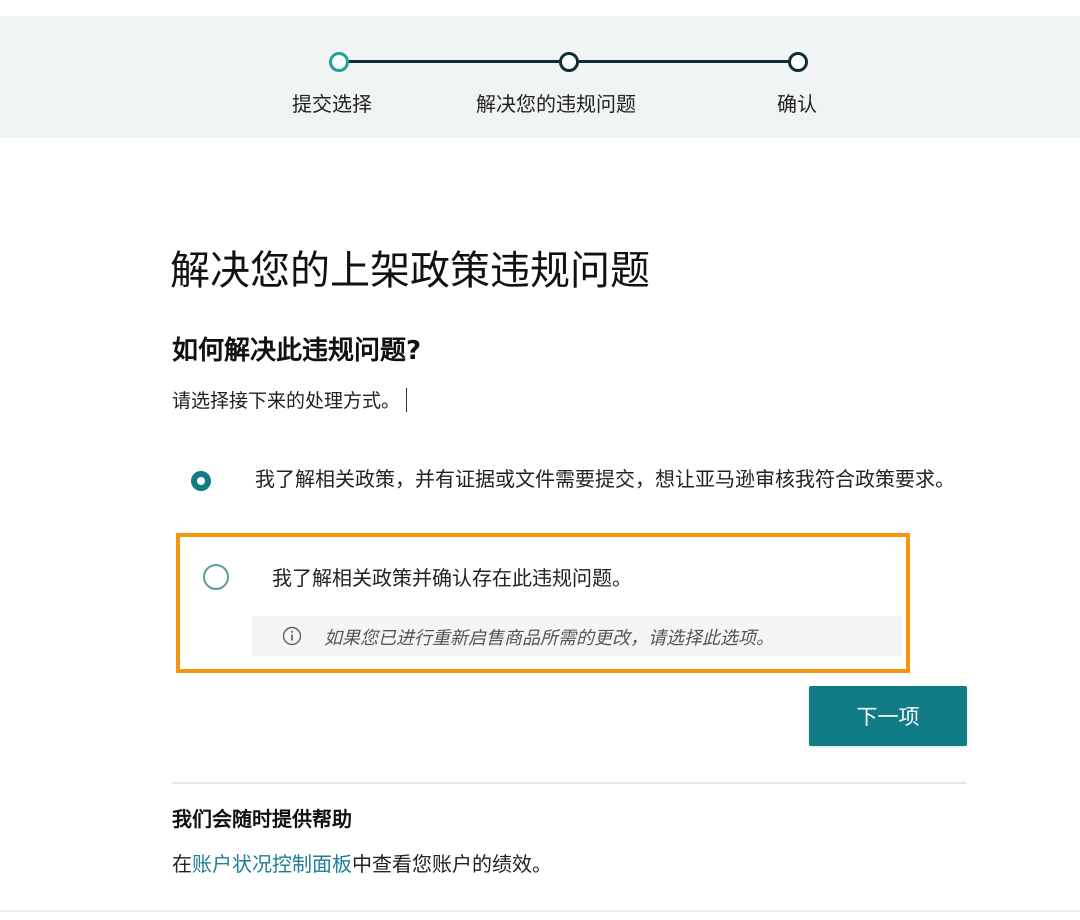 Image resolution: width=1080 pixels, height=920 pixels. What do you see at coordinates (182, 864) in the screenshot?
I see `help-text-prefix: 在` at bounding box center [182, 864].